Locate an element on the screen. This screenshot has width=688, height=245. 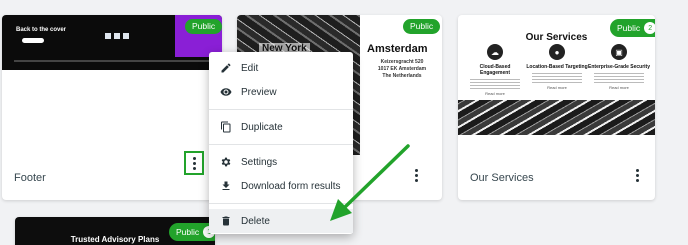
card-title: Our Services is located at coordinates (502, 178).